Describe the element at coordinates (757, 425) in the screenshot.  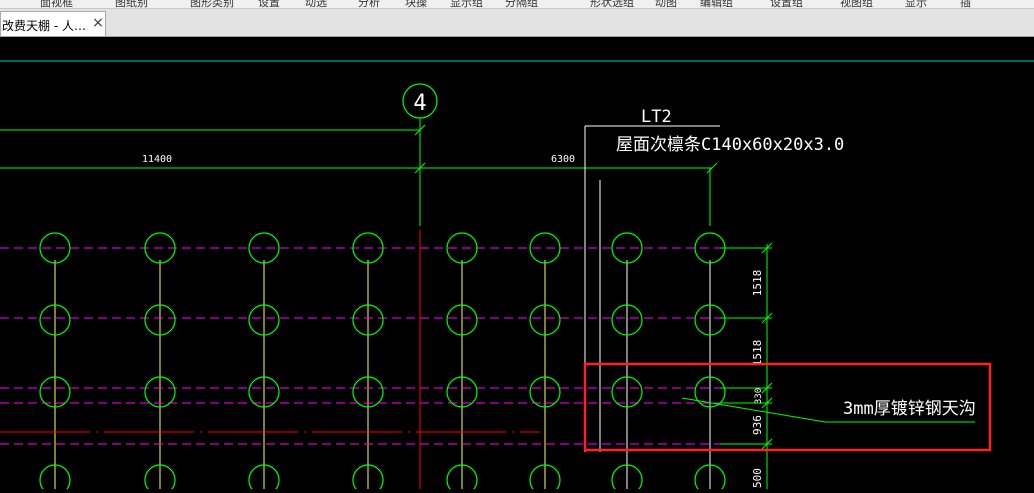
I see `dimension-text: 936` at that location.